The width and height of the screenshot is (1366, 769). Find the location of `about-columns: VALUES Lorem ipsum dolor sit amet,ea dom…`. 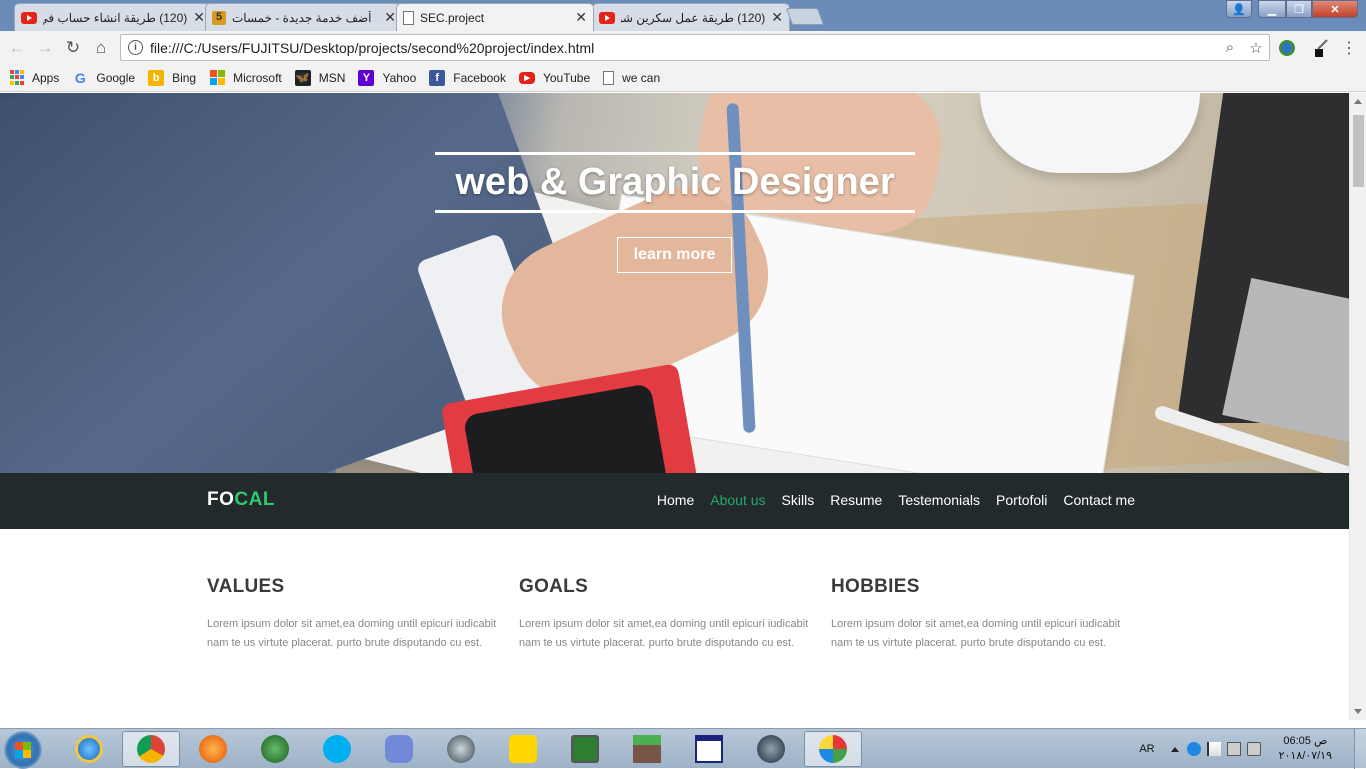

about-columns: VALUES Lorem ipsum dolor sit amet,ea dom… is located at coordinates (675, 614).